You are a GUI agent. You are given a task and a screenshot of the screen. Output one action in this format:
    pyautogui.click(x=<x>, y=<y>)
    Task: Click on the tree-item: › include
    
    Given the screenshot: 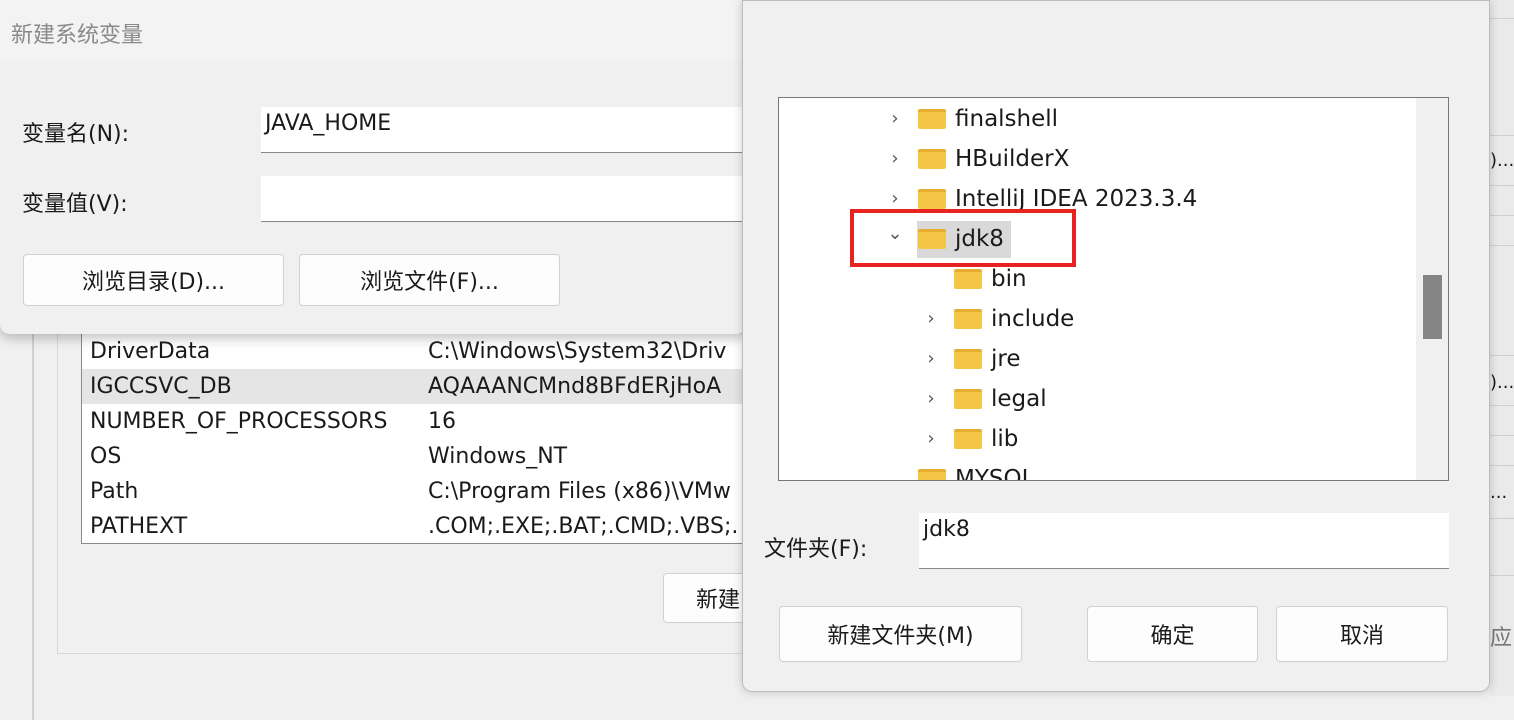 What is the action you would take?
    pyautogui.click(x=997, y=319)
    